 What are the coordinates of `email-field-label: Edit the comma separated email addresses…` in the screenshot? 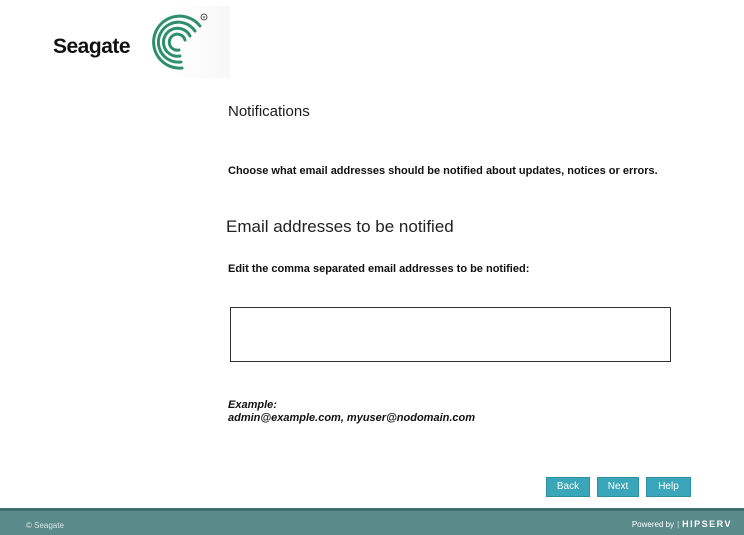 It's located at (379, 269).